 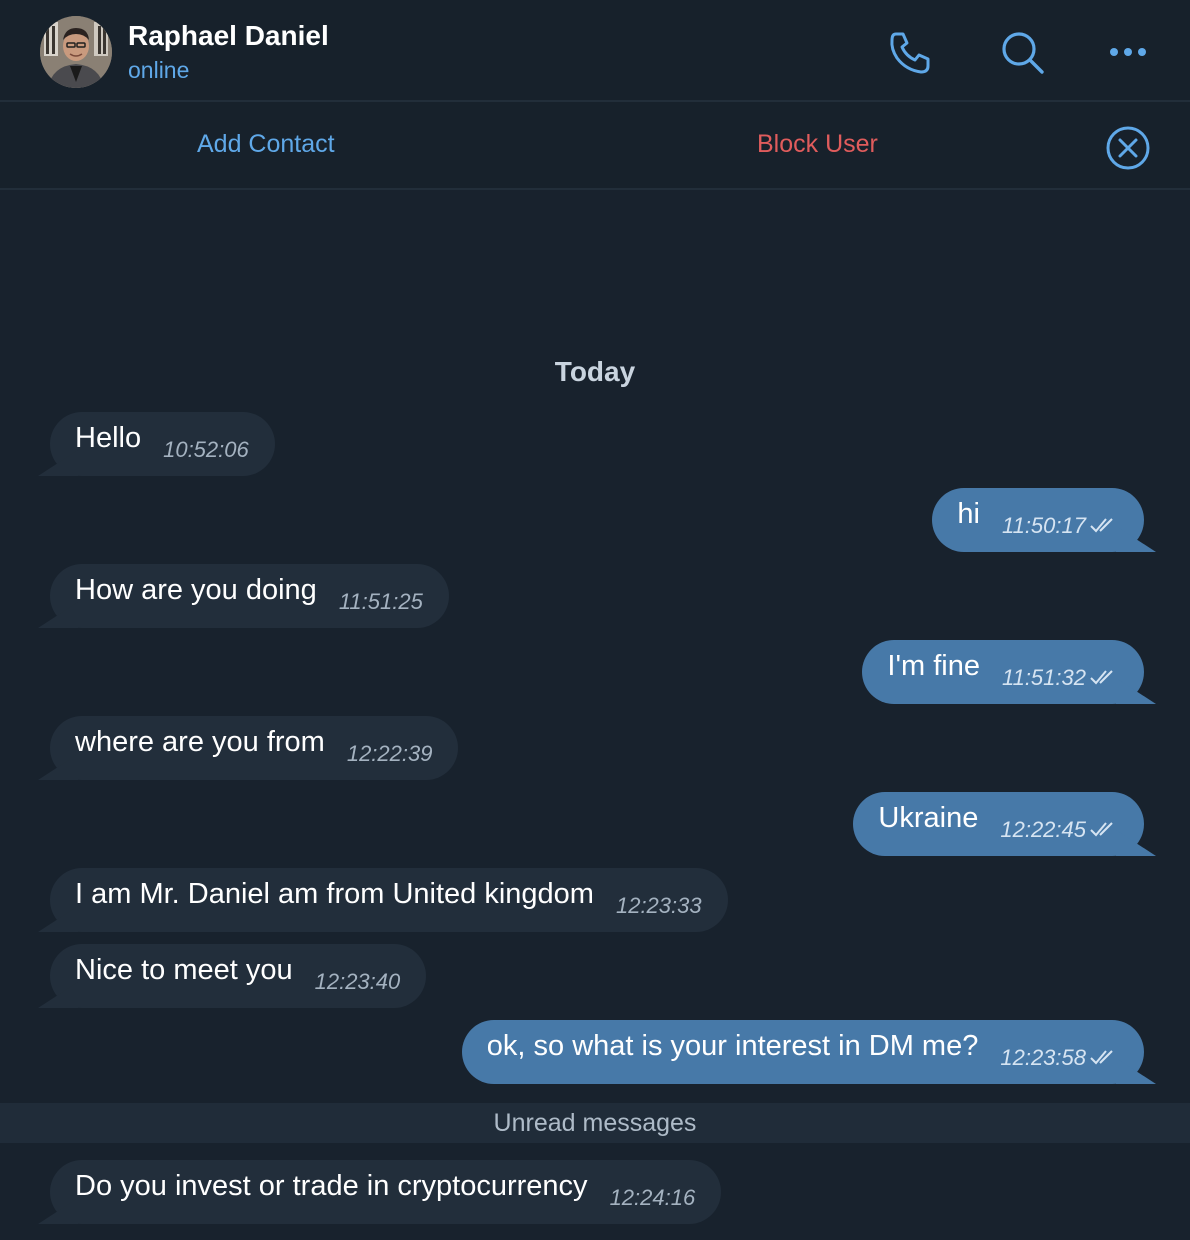 I want to click on contact-action-bar: Add Contact Block User, so click(x=595, y=146).